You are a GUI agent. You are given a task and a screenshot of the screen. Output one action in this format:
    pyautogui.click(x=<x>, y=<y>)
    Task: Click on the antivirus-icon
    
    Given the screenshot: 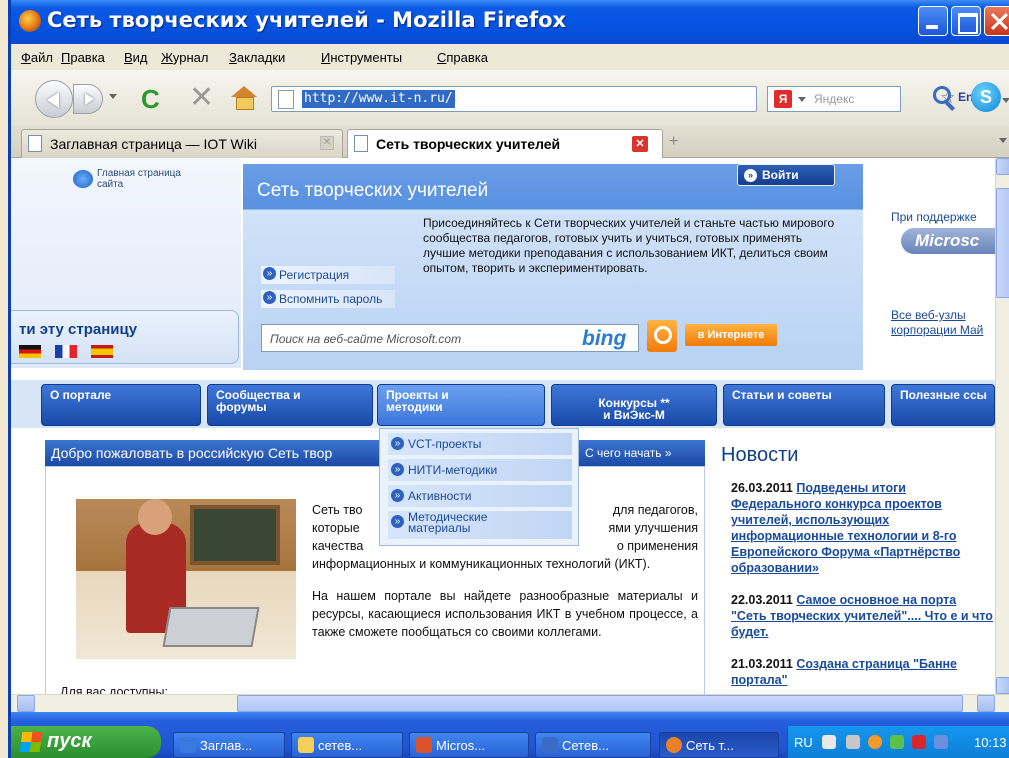 What is the action you would take?
    pyautogui.click(x=919, y=742)
    